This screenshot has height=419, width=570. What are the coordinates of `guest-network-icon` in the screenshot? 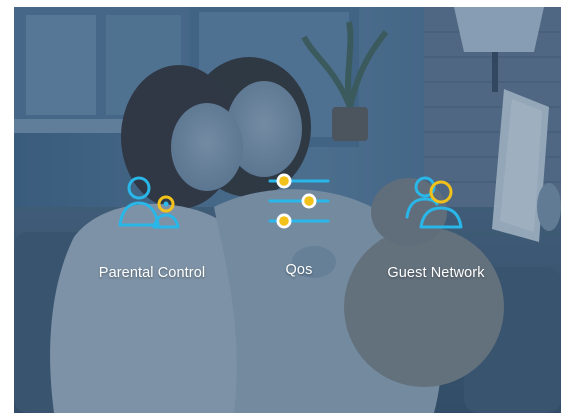 It's located at (434, 202).